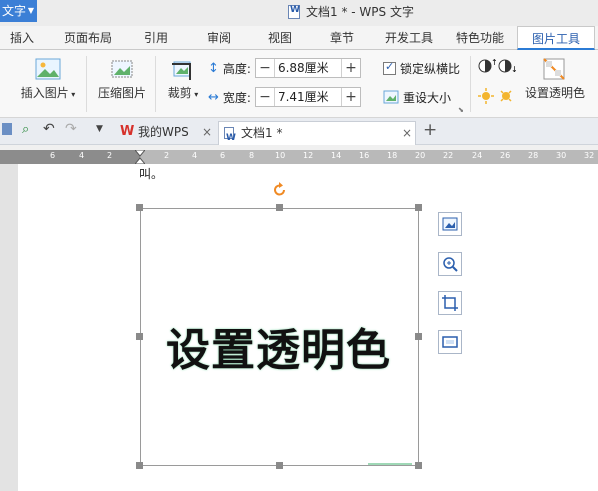  What do you see at coordinates (7, 129) in the screenshot?
I see `layout-icon` at bounding box center [7, 129].